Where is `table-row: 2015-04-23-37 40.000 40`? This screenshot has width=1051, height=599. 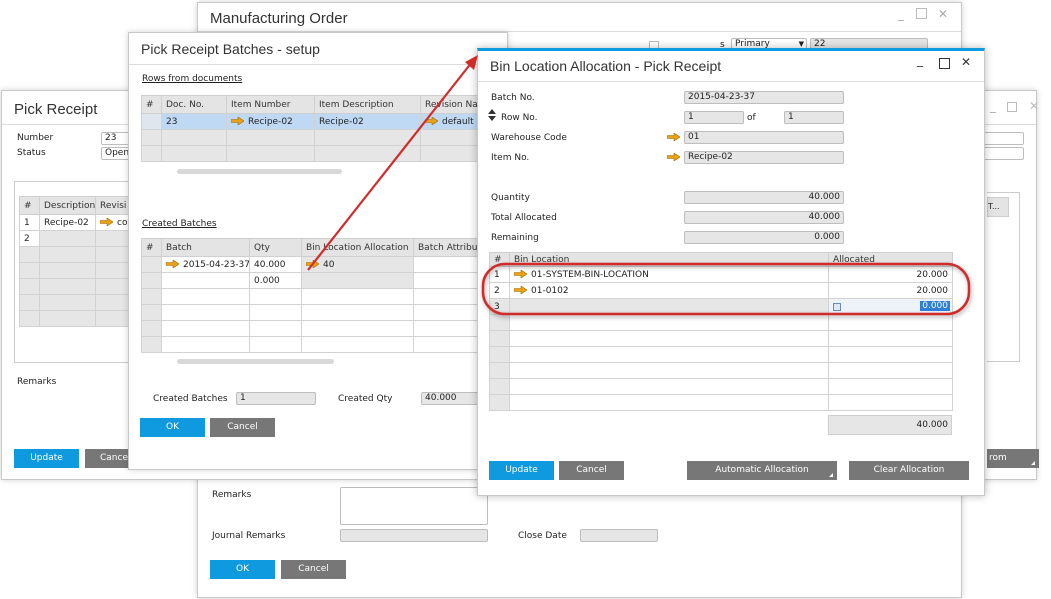
table-row: 2015-04-23-37 40.000 40 is located at coordinates (314, 264).